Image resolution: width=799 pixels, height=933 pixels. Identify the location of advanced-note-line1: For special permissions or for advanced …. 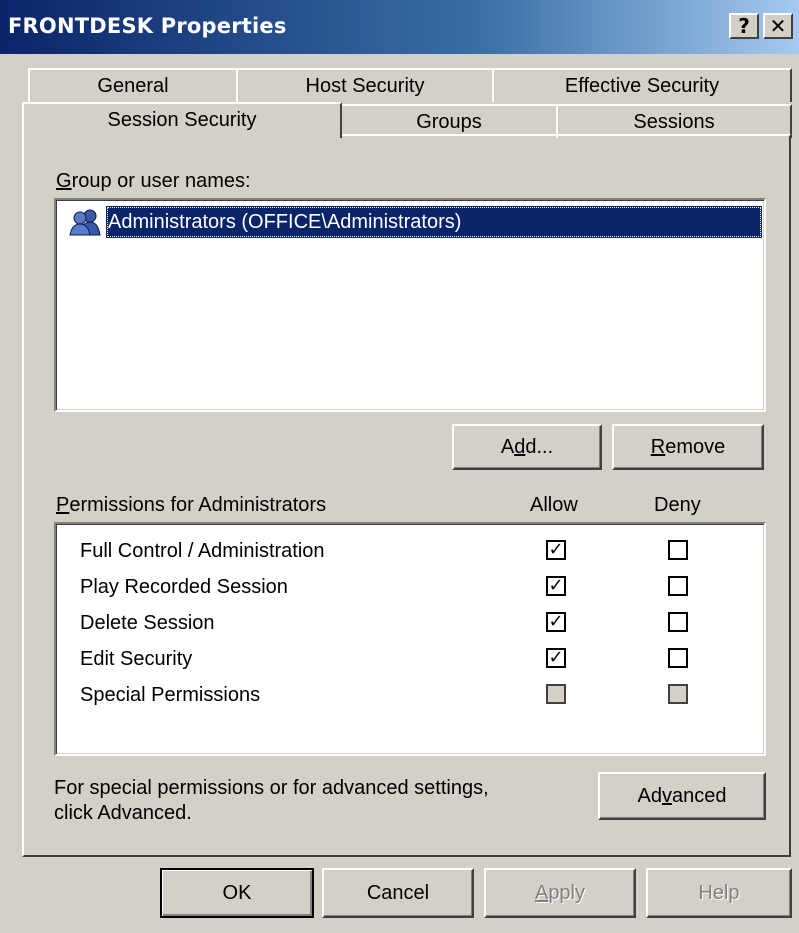
(271, 788).